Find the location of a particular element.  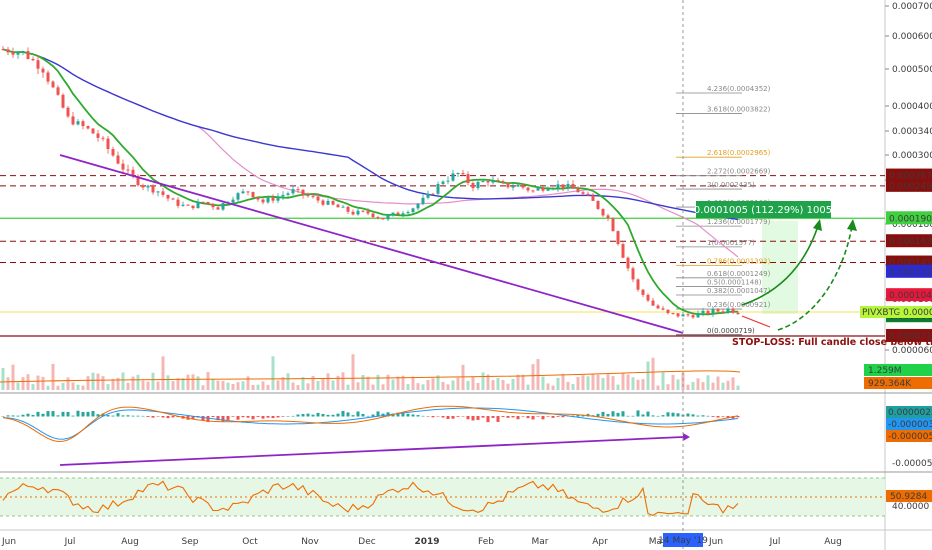

time-tick-label: Mar is located at coordinates (540, 542).